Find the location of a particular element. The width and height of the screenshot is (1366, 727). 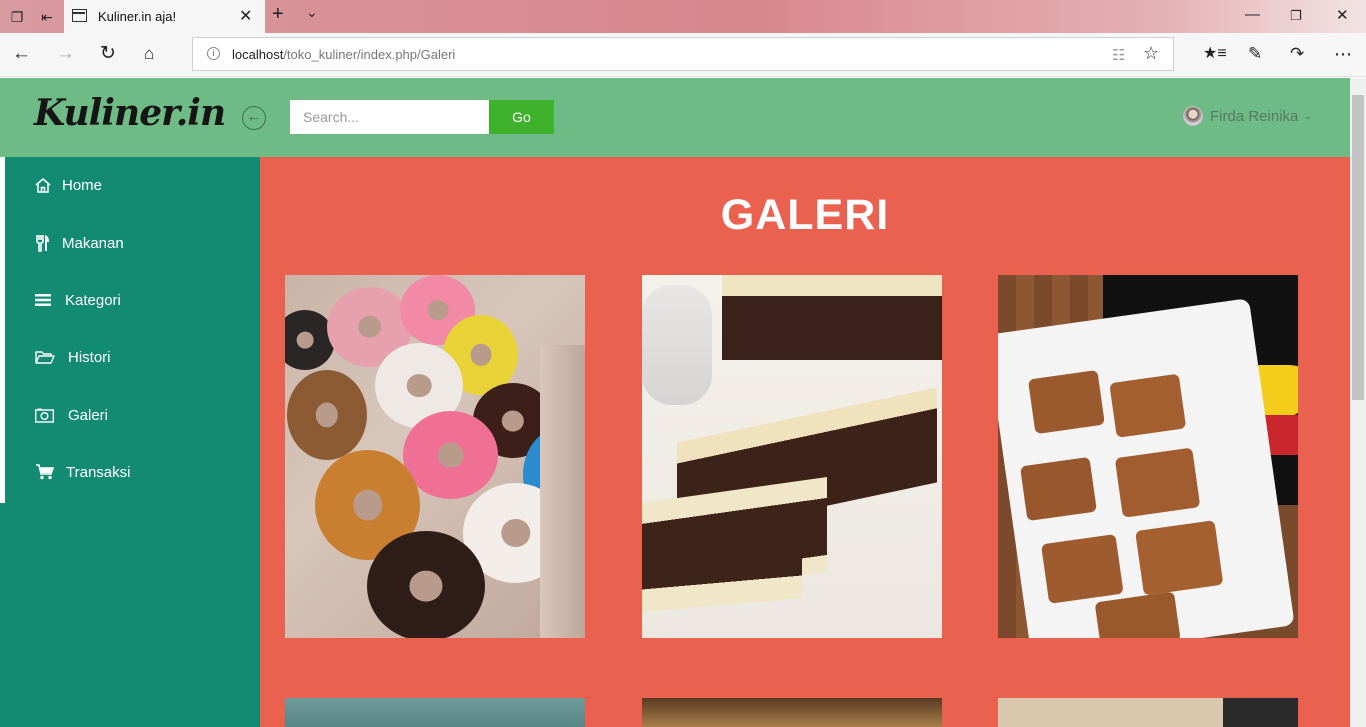

home-icon is located at coordinates (48, 185).